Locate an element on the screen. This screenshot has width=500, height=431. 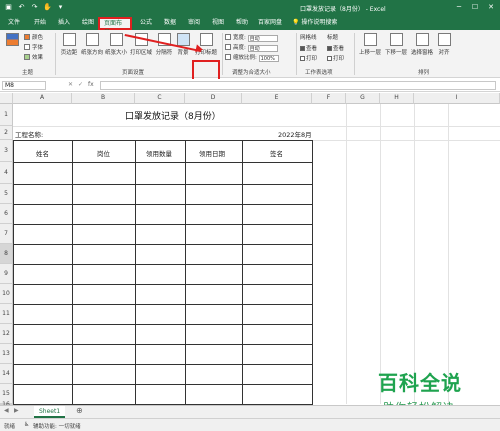
tab-help: 帮助 is located at coordinates (242, 23).